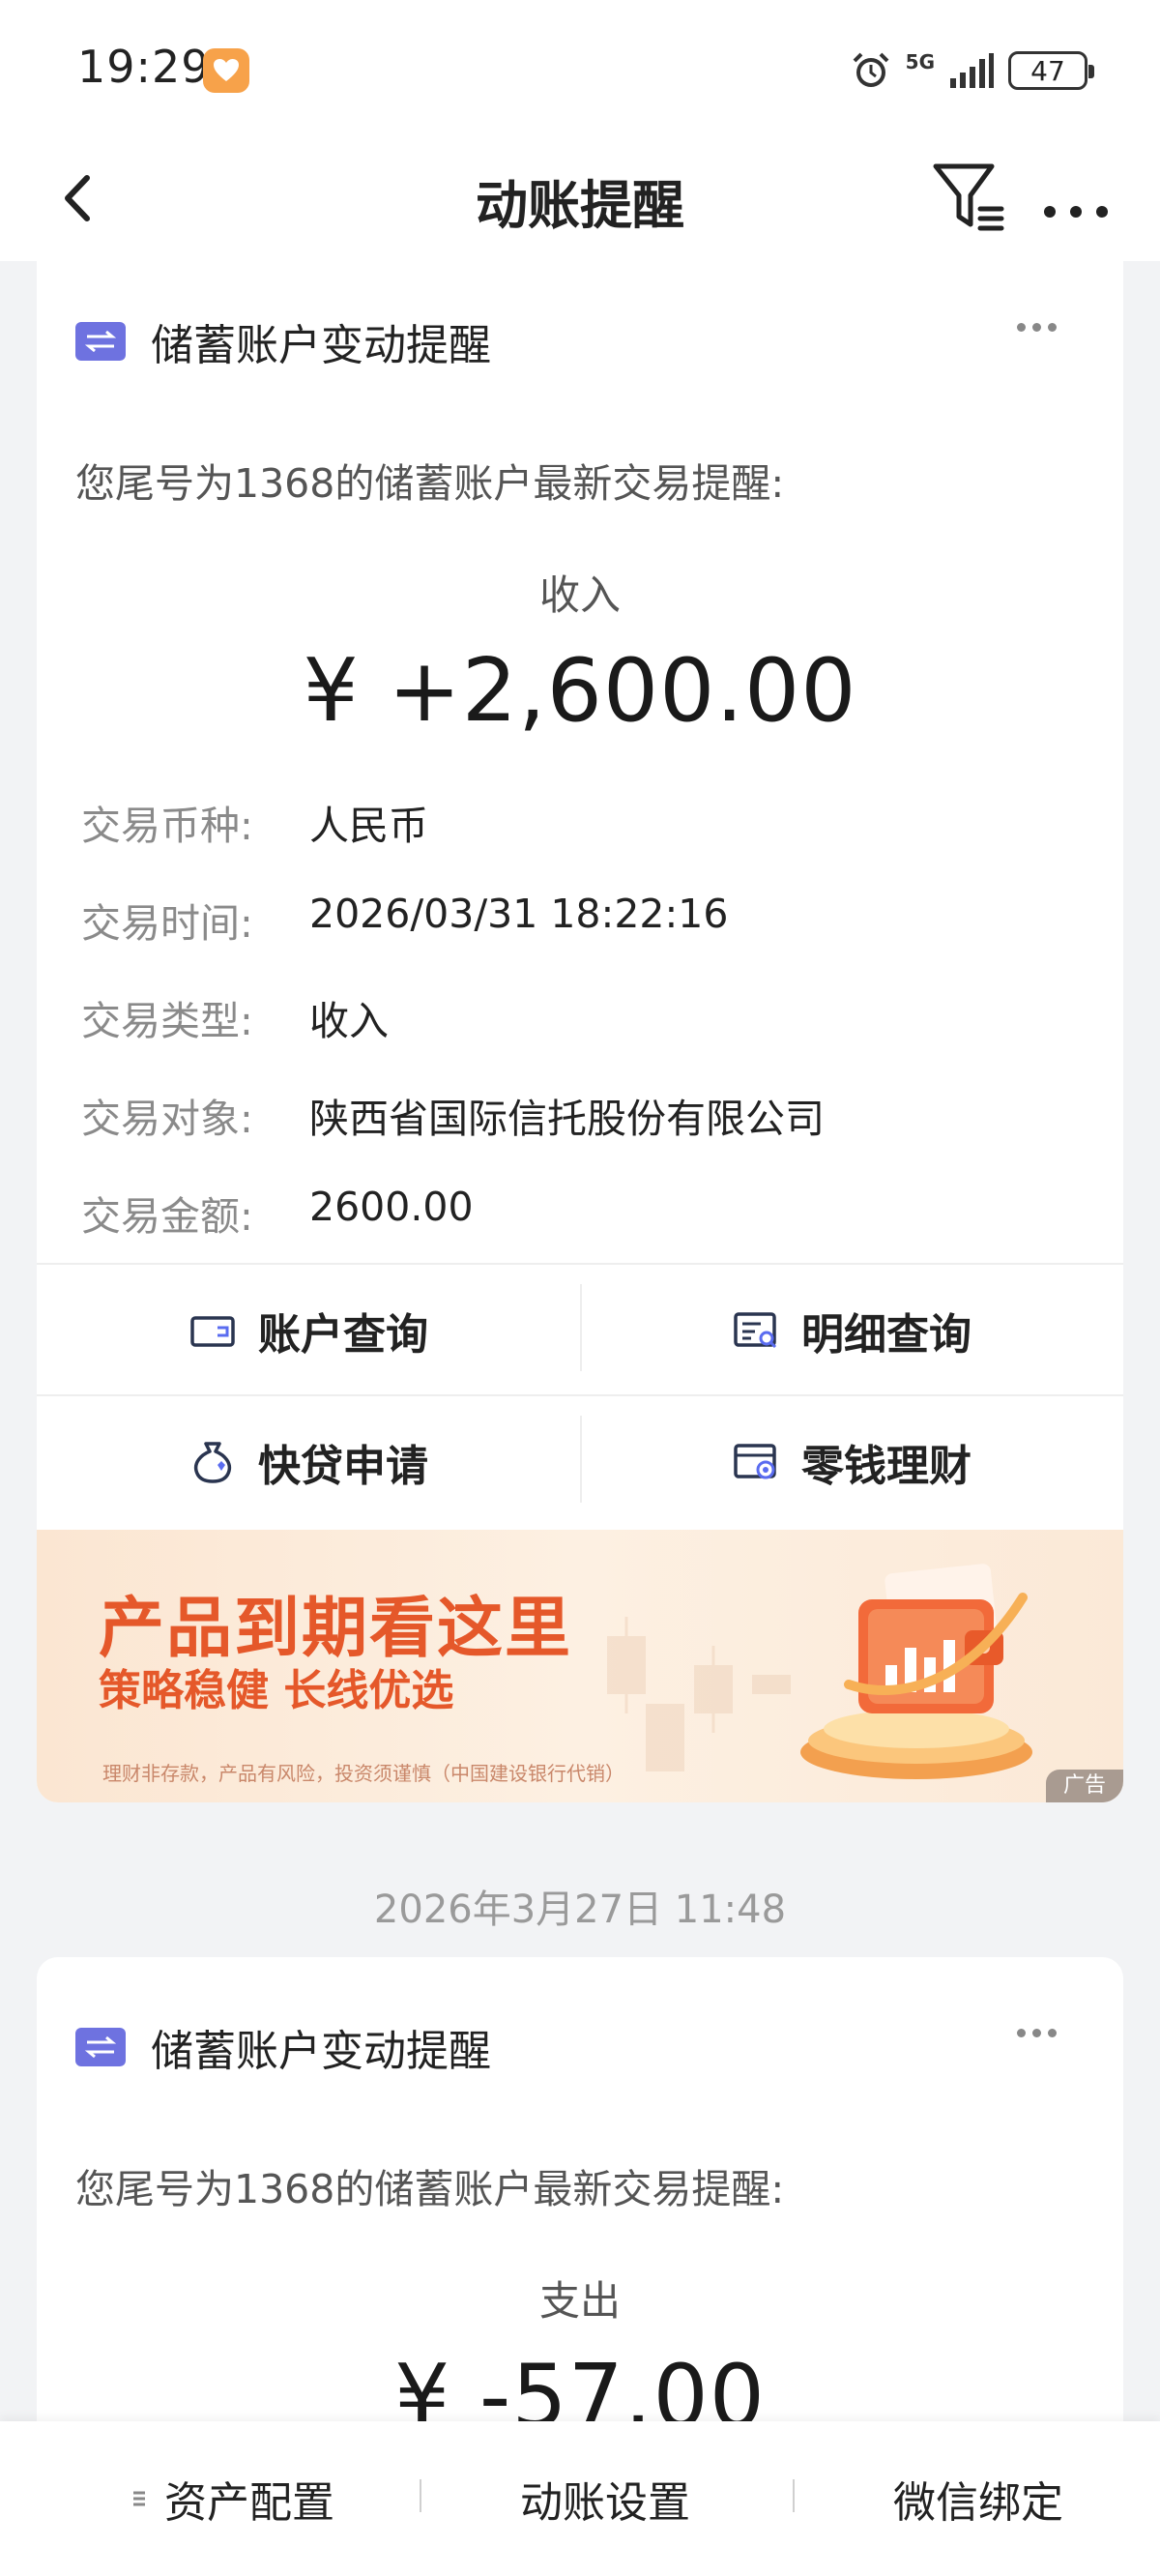 The height and width of the screenshot is (2576, 1160). I want to click on status-time: 19:29, so click(144, 67).